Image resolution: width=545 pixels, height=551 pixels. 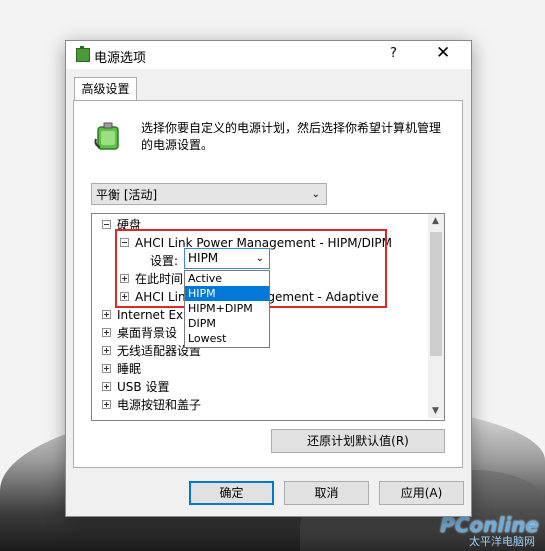 What do you see at coordinates (227, 258) in the screenshot?
I see `setting-dropdown: HIPM ⌄` at bounding box center [227, 258].